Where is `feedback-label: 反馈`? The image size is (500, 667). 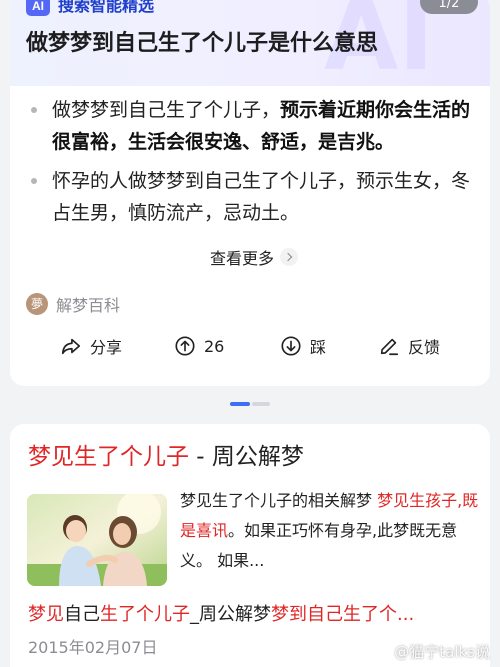
feedback-label: 反馈 is located at coordinates (424, 347).